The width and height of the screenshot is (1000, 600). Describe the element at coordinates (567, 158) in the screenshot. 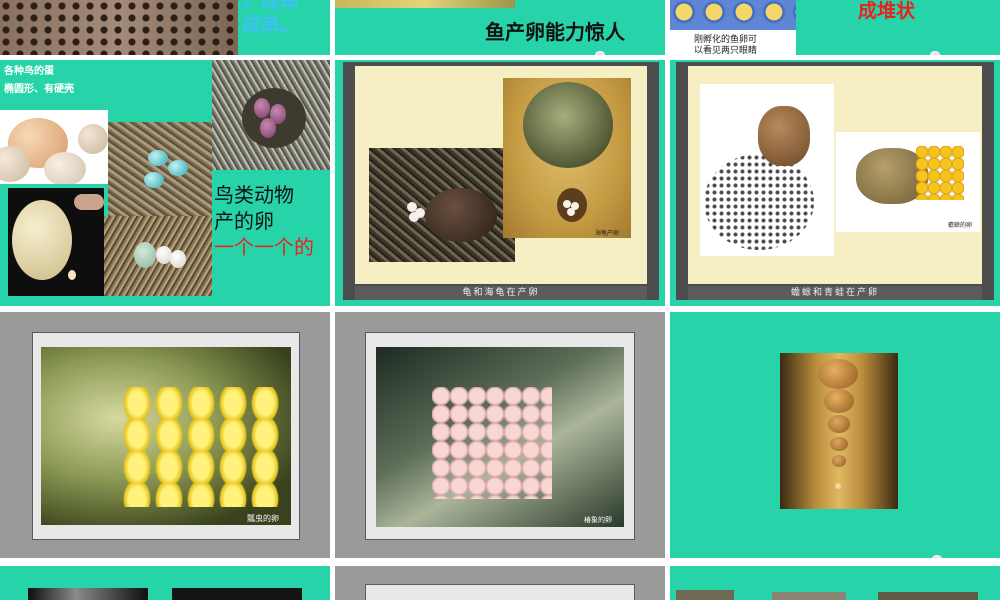

I see `sea-turtle-nest-photo: 海龟产卵` at that location.